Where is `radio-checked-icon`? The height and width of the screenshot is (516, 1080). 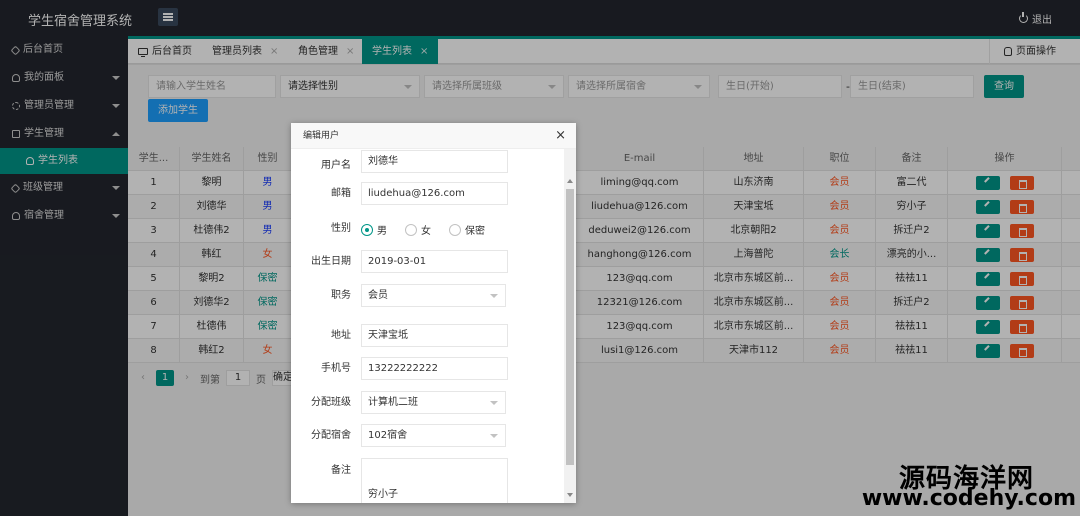 radio-checked-icon is located at coordinates (367, 229).